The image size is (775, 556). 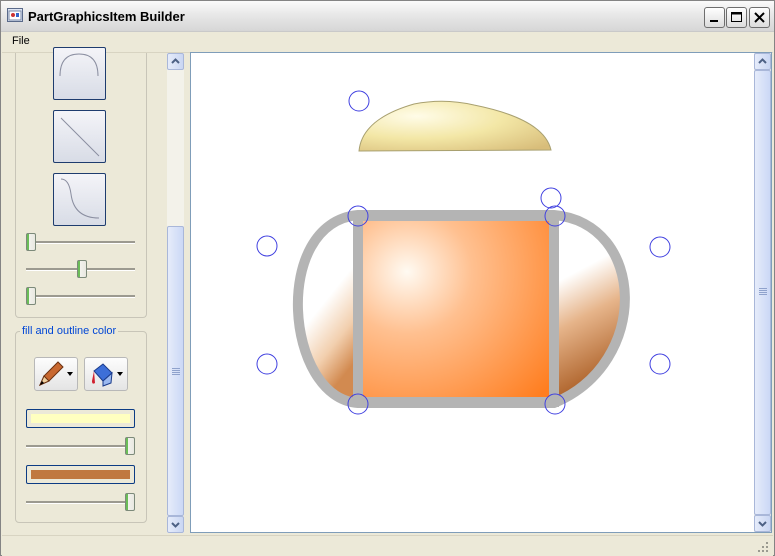 I want to click on maximize-icon, so click(x=736, y=17).